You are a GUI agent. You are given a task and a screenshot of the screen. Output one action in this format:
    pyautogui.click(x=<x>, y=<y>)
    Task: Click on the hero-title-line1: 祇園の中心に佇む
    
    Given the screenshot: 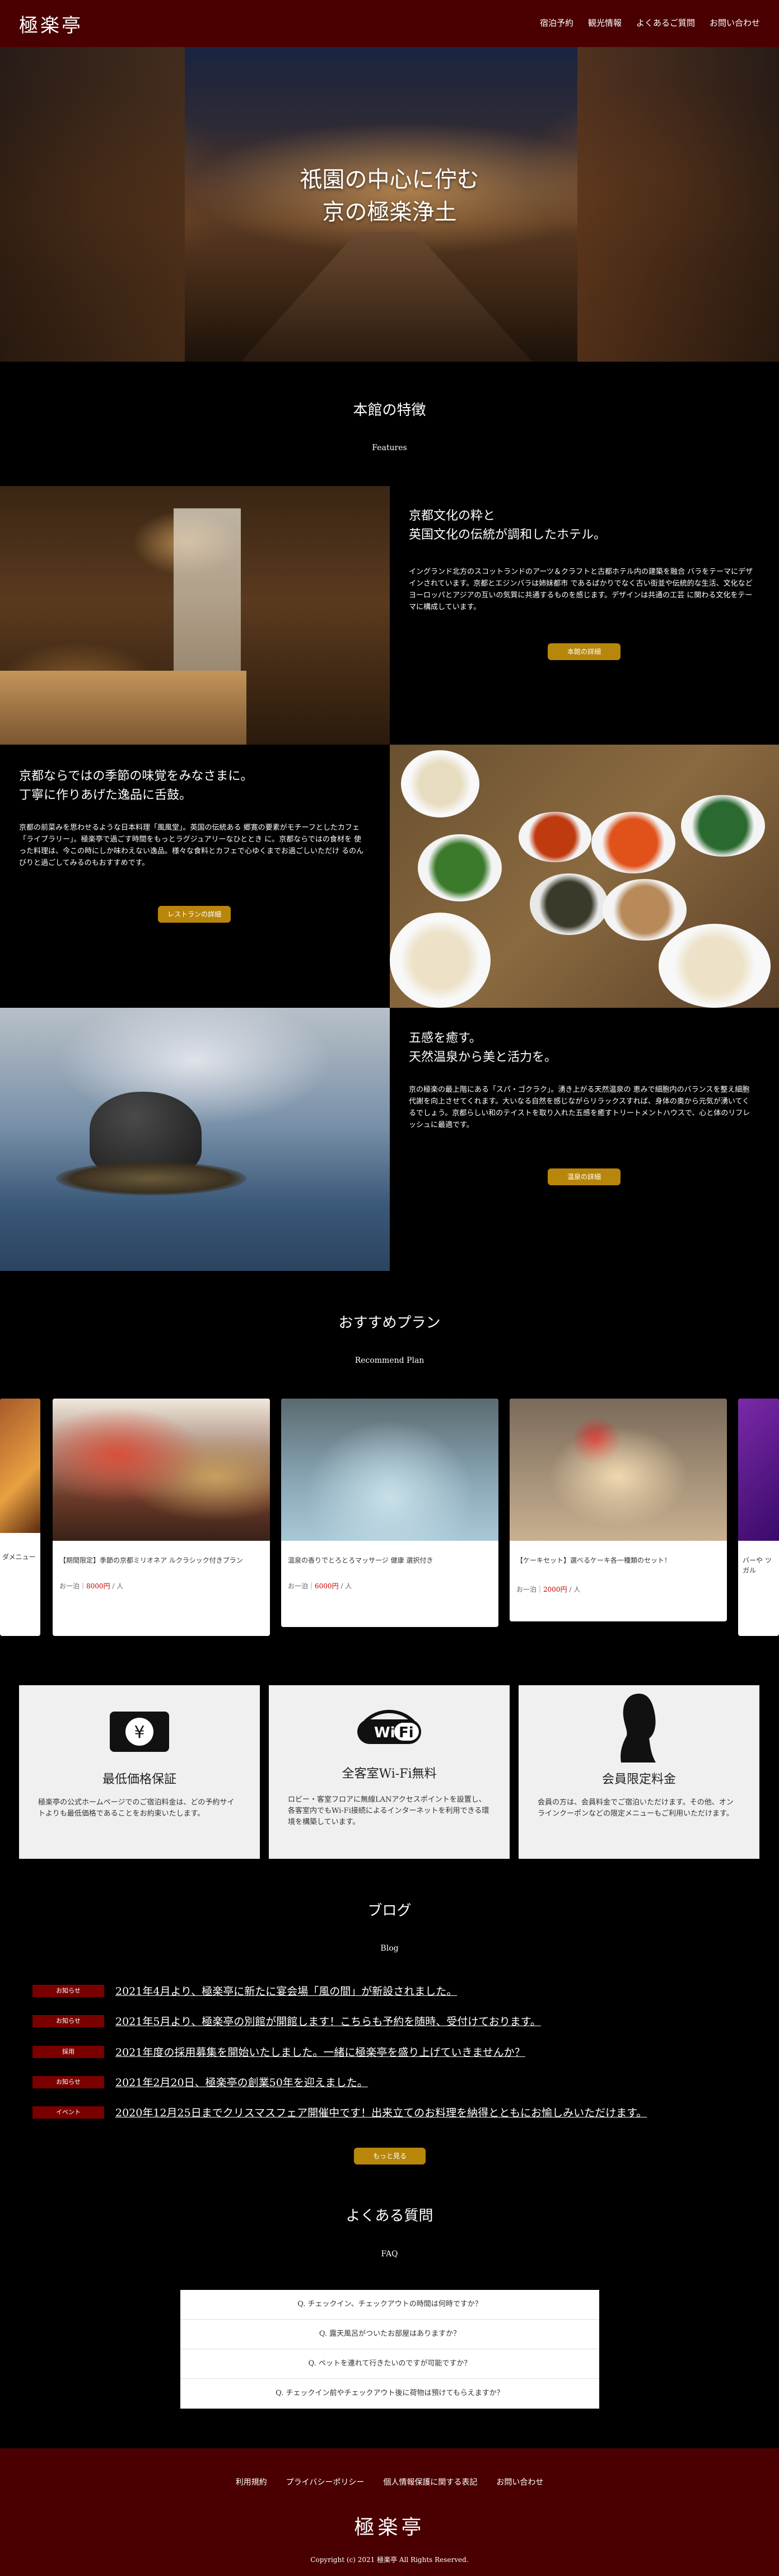 What is the action you would take?
    pyautogui.click(x=390, y=180)
    